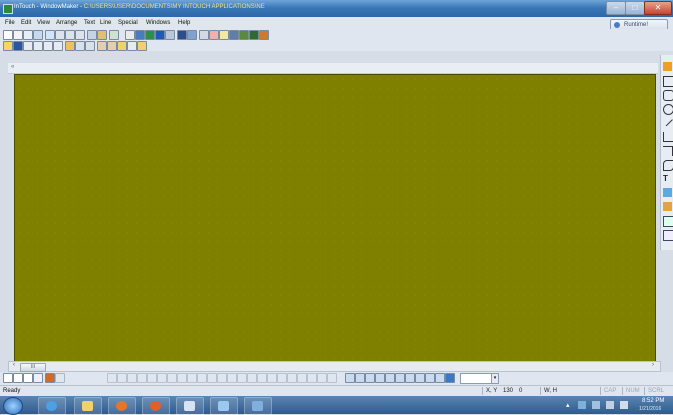  What do you see at coordinates (410, 378) in the screenshot?
I see `zoom-in-icon` at bounding box center [410, 378].